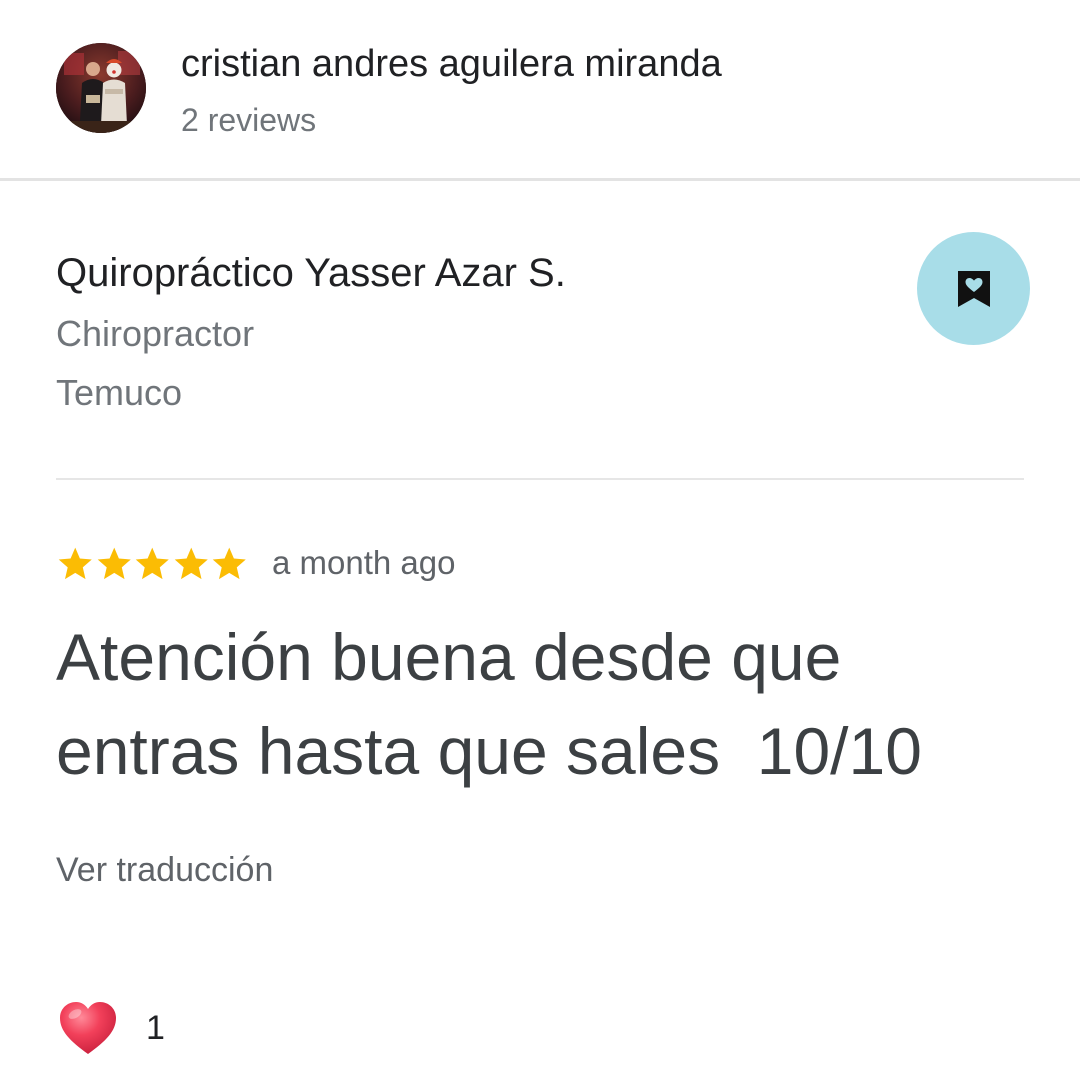 The height and width of the screenshot is (1085, 1080). I want to click on like-button: 1, so click(111, 1028).